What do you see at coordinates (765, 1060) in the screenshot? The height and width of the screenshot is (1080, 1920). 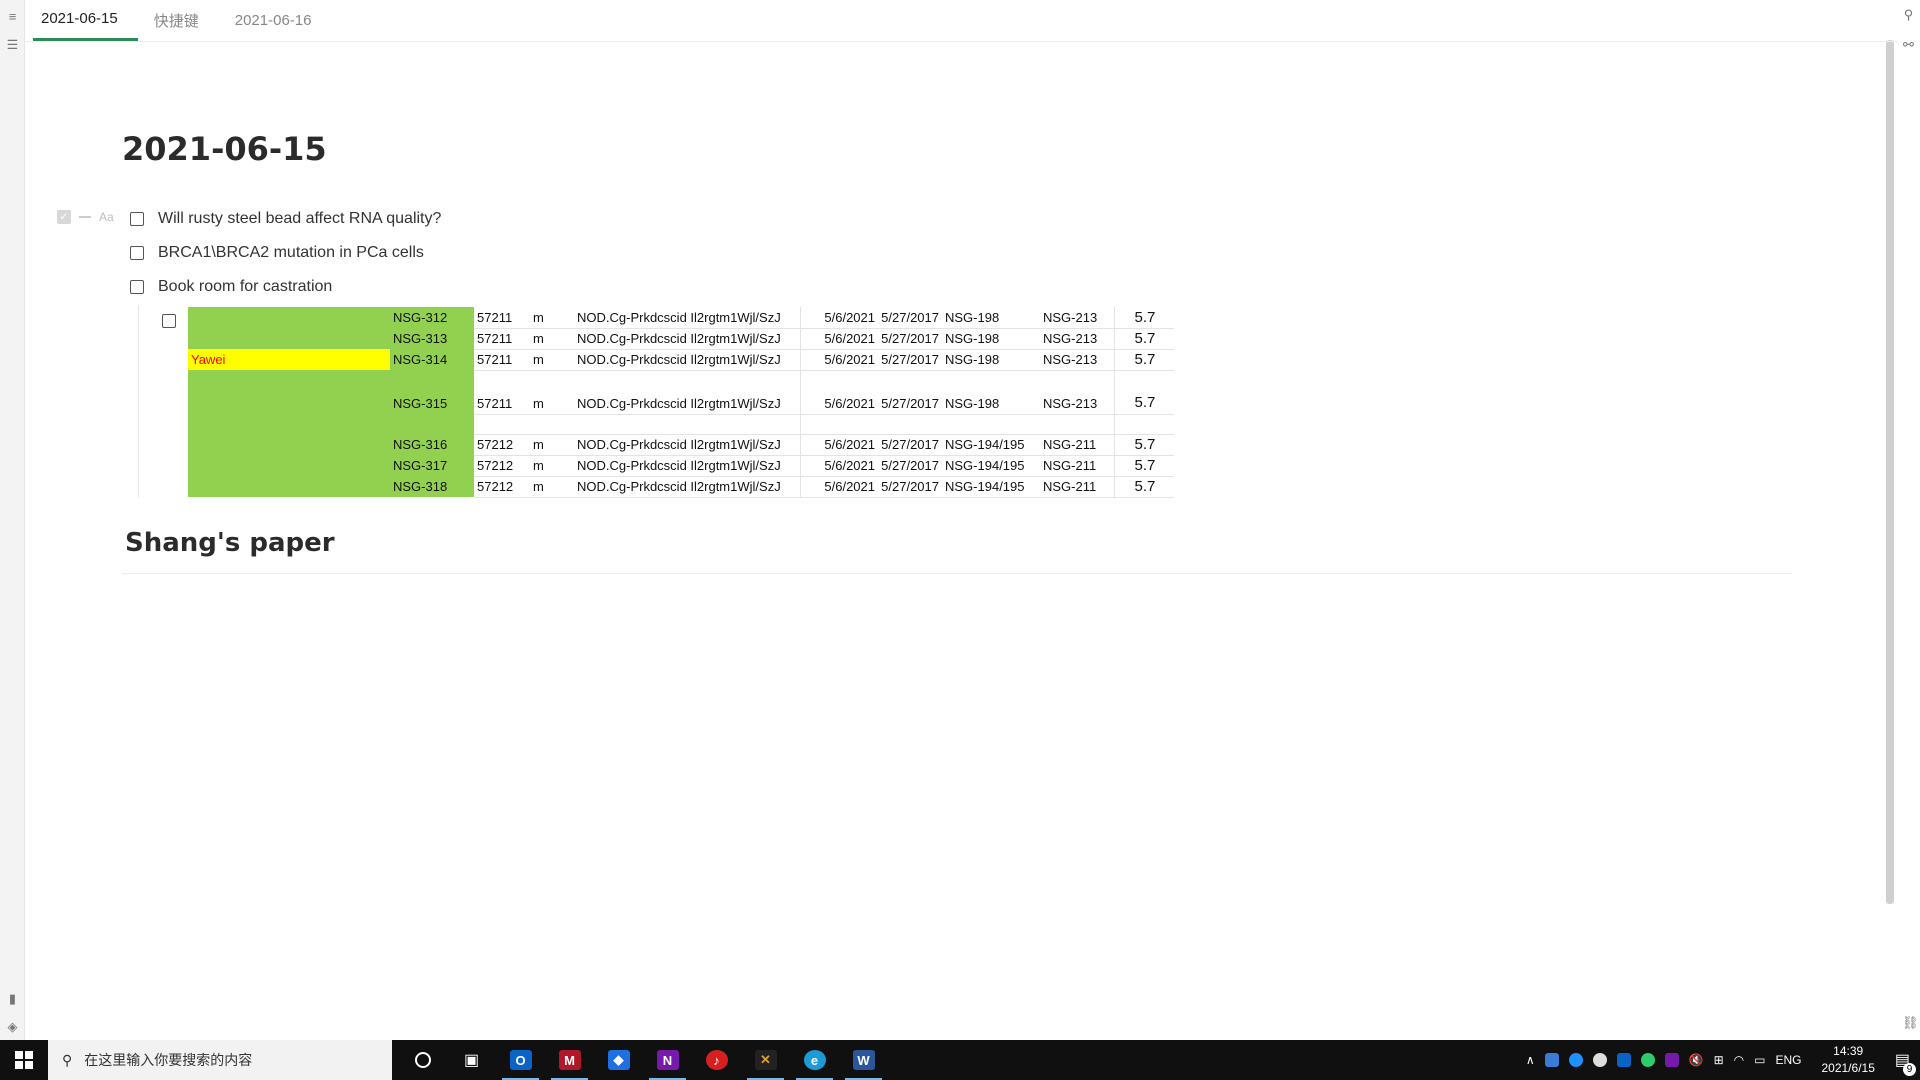 I see `taskbar-app-tools: ✕` at bounding box center [765, 1060].